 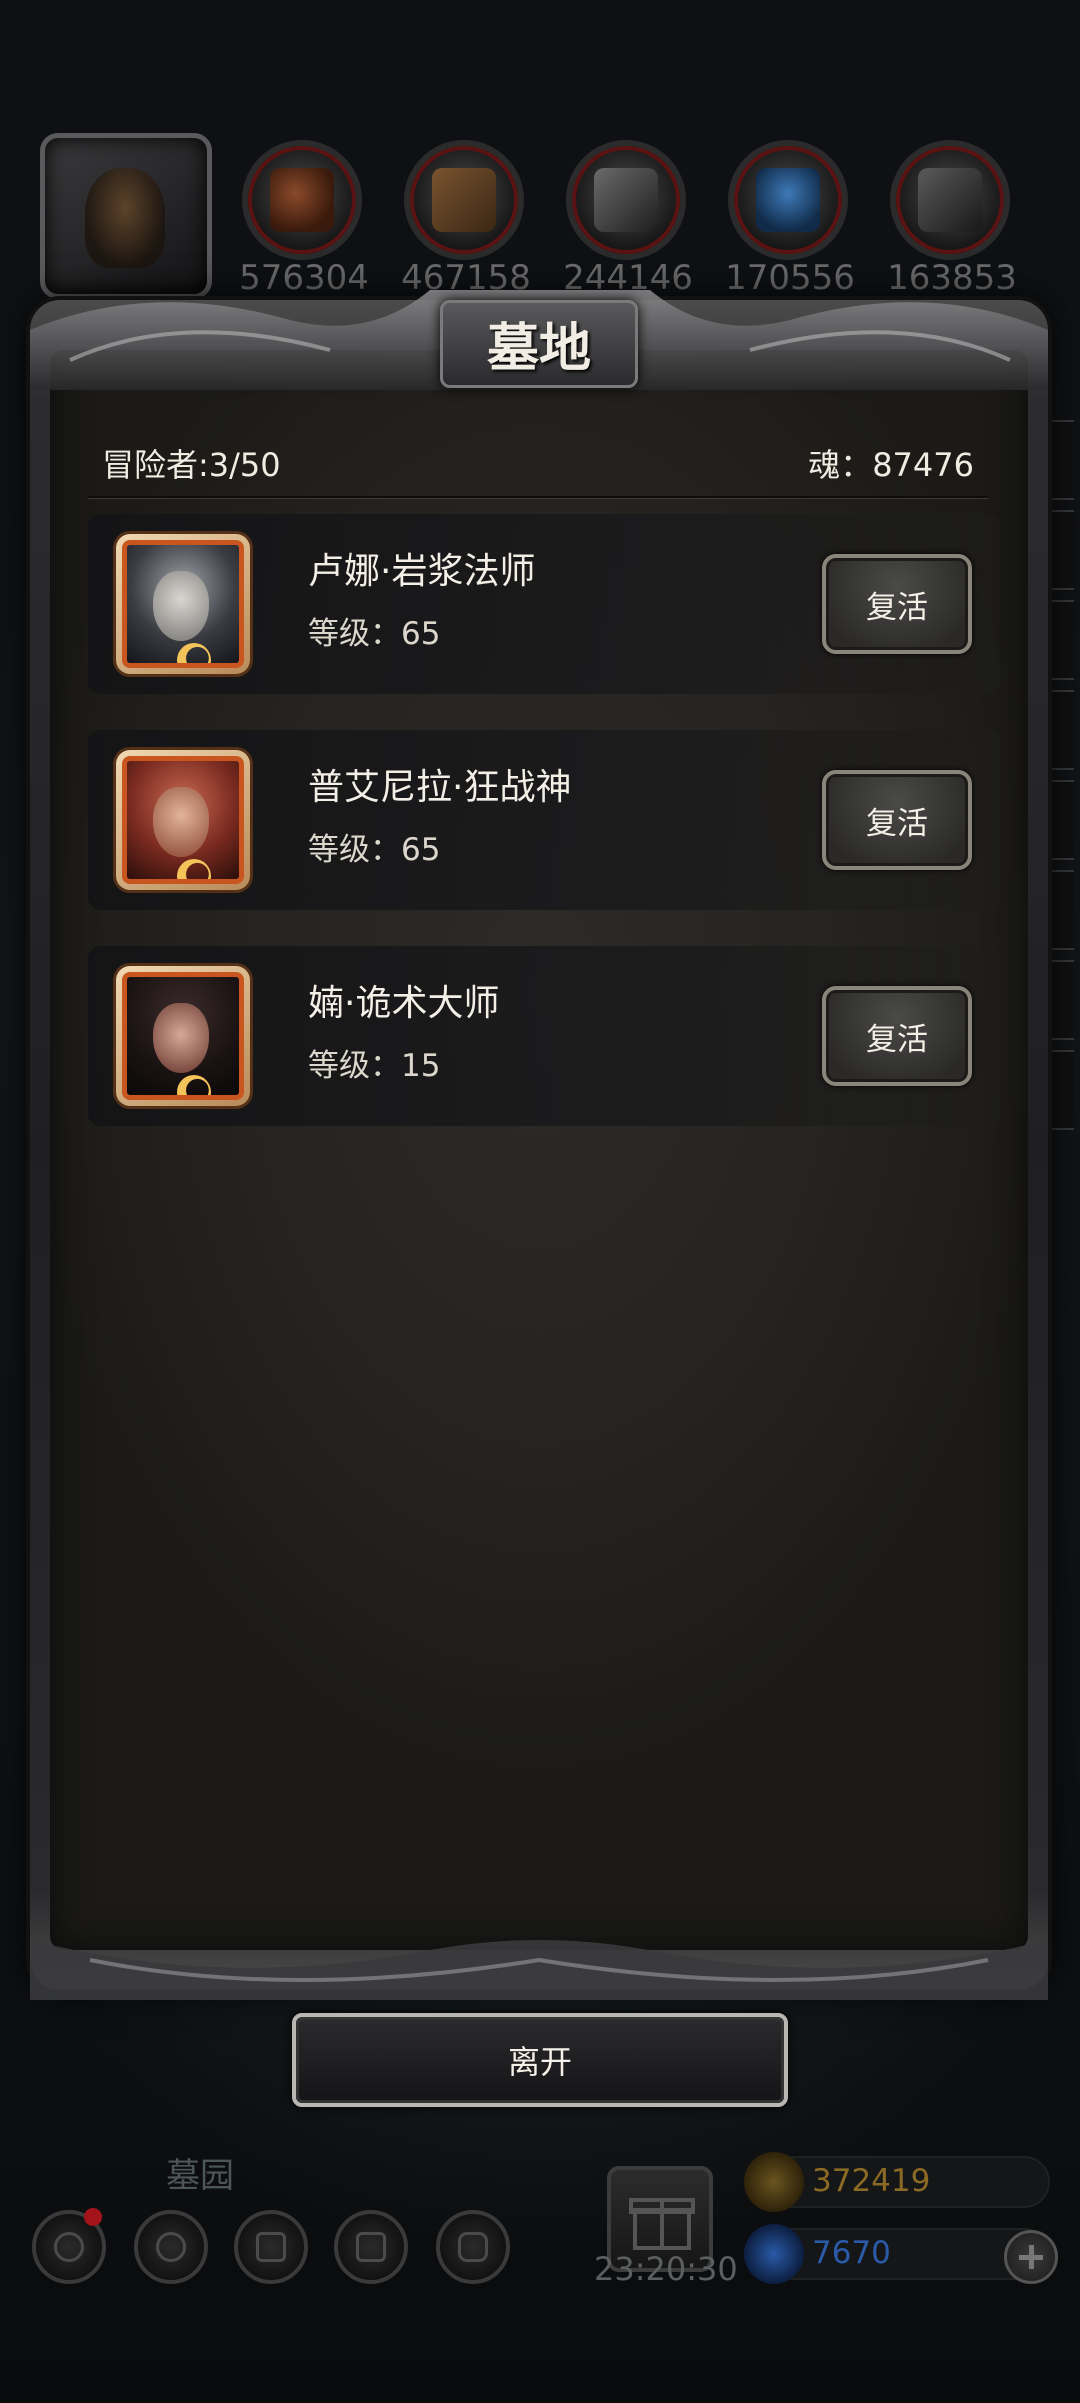 What do you see at coordinates (774, 2254) in the screenshot?
I see `gem-icon` at bounding box center [774, 2254].